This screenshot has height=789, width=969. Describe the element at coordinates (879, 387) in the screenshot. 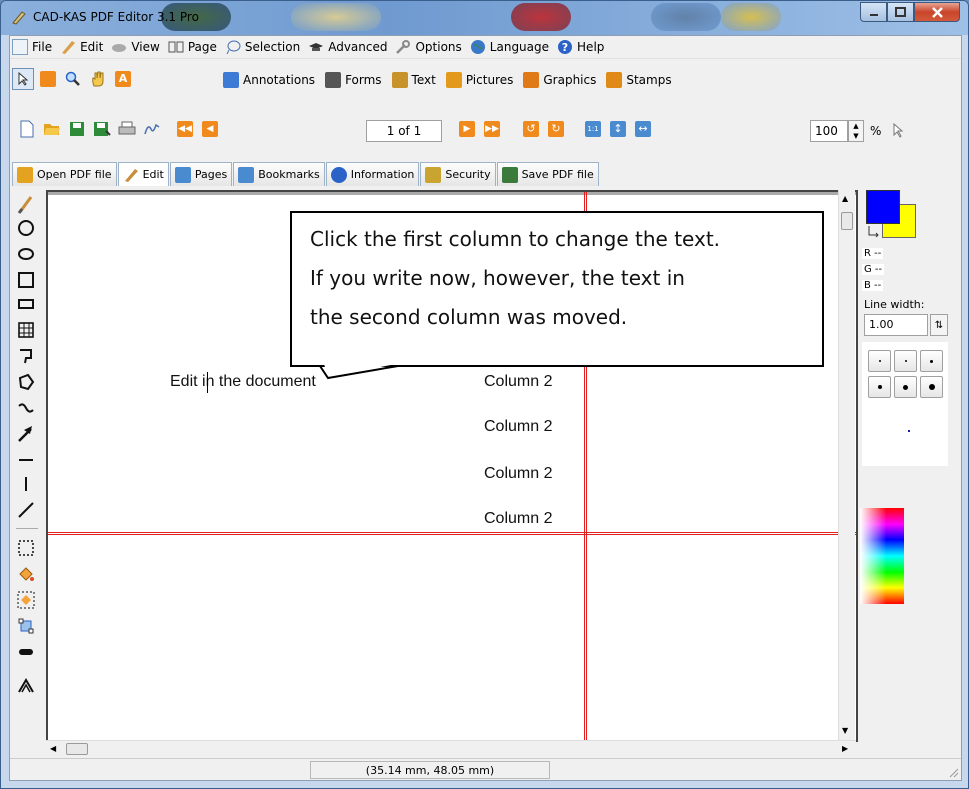

I see `dot-size-large` at that location.